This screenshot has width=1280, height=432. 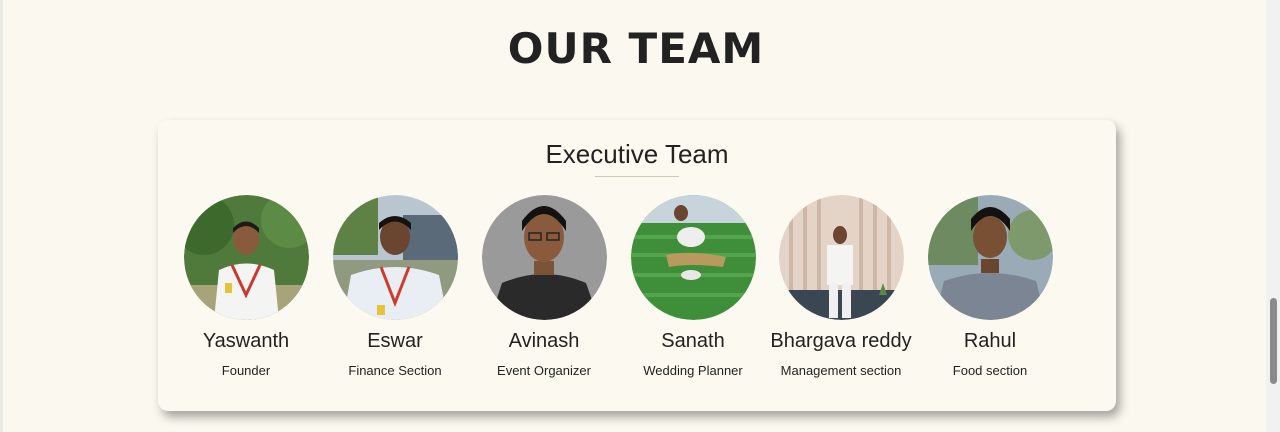 I want to click on member-role: Management section, so click(x=841, y=370).